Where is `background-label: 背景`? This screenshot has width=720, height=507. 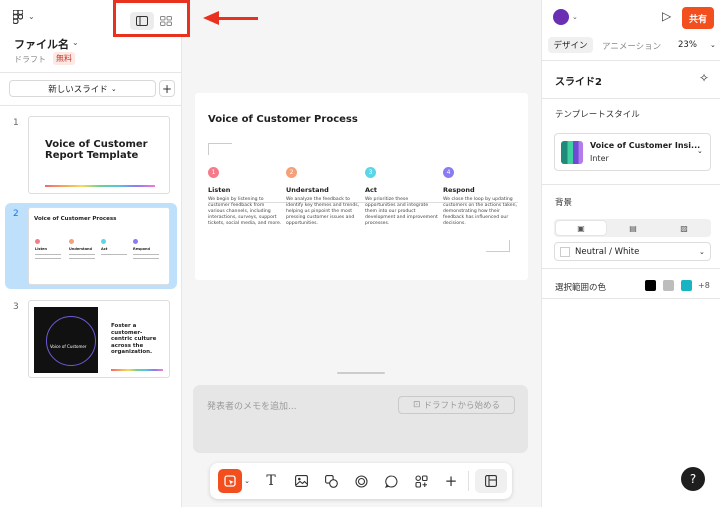 background-label: 背景 is located at coordinates (564, 203).